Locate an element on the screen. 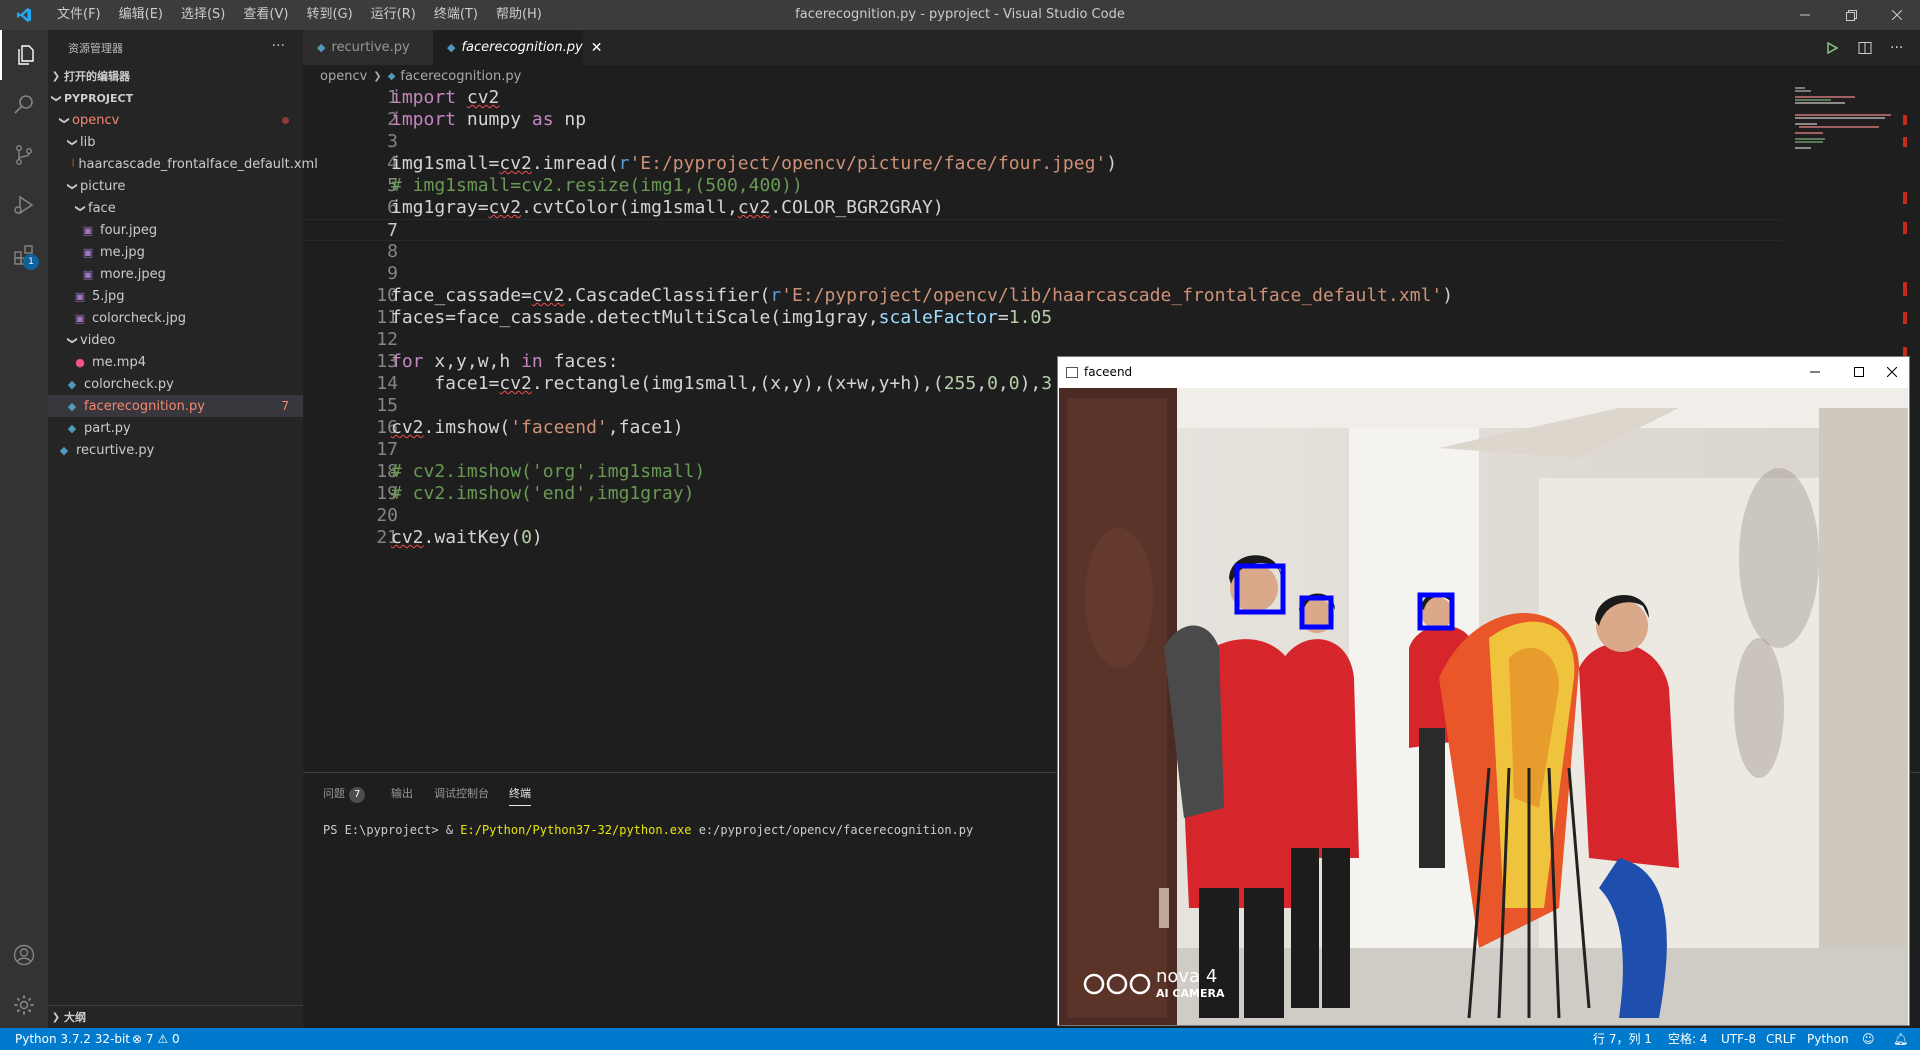  tree-item: ⦚ haarcascade_frontalface_default.xml is located at coordinates (183, 164).